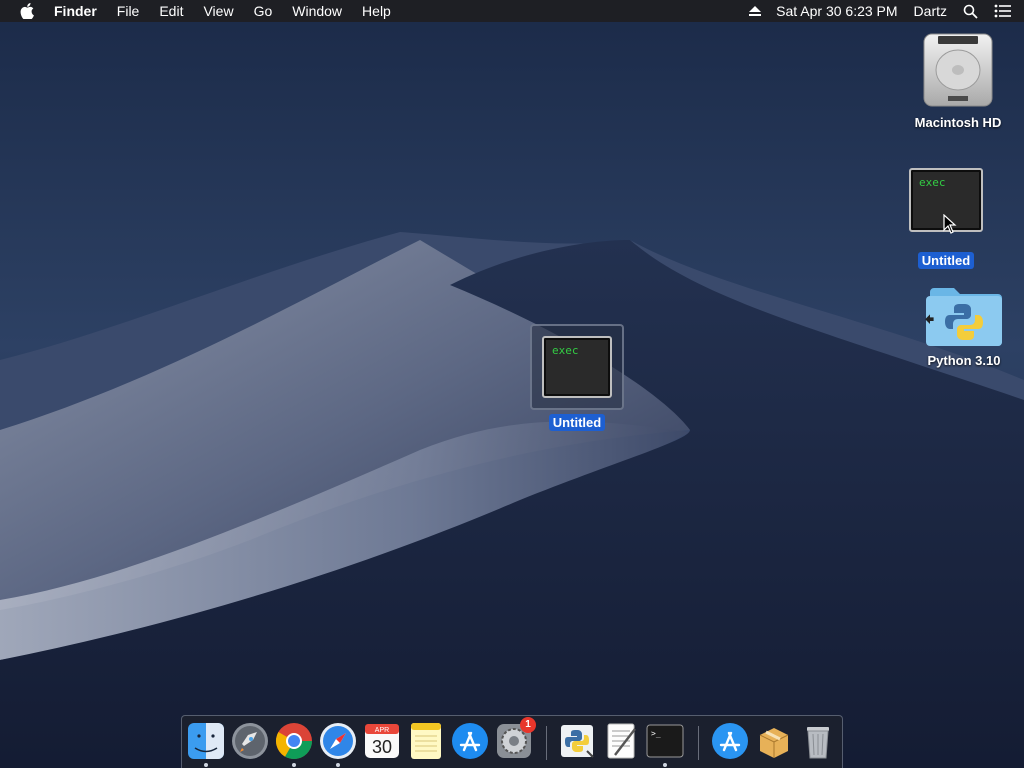 The image size is (1024, 768). What do you see at coordinates (577, 422) in the screenshot?
I see `dragged-icon-label: Untitled` at bounding box center [577, 422].